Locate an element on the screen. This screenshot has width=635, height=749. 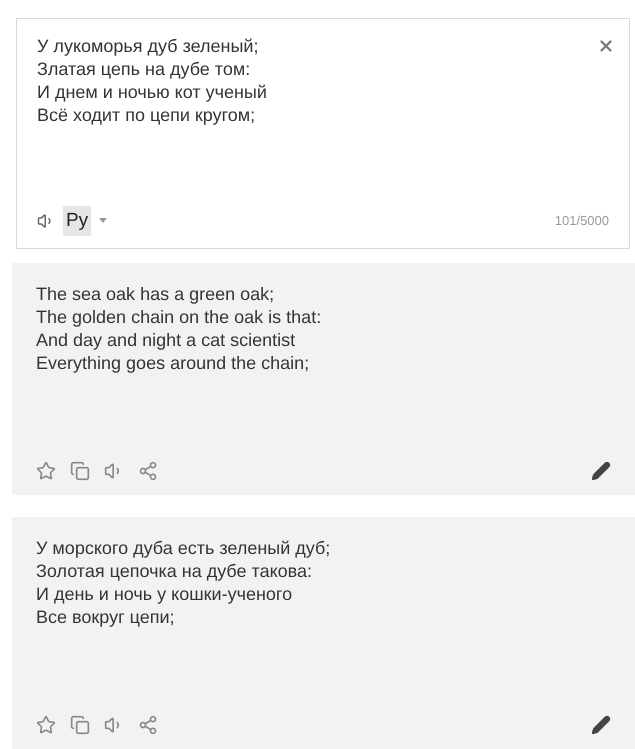
language-button: Ру is located at coordinates (77, 221).